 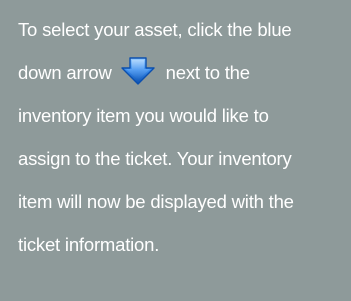 I want to click on instruction-line-3: inventory item you would like to, so click(x=143, y=115).